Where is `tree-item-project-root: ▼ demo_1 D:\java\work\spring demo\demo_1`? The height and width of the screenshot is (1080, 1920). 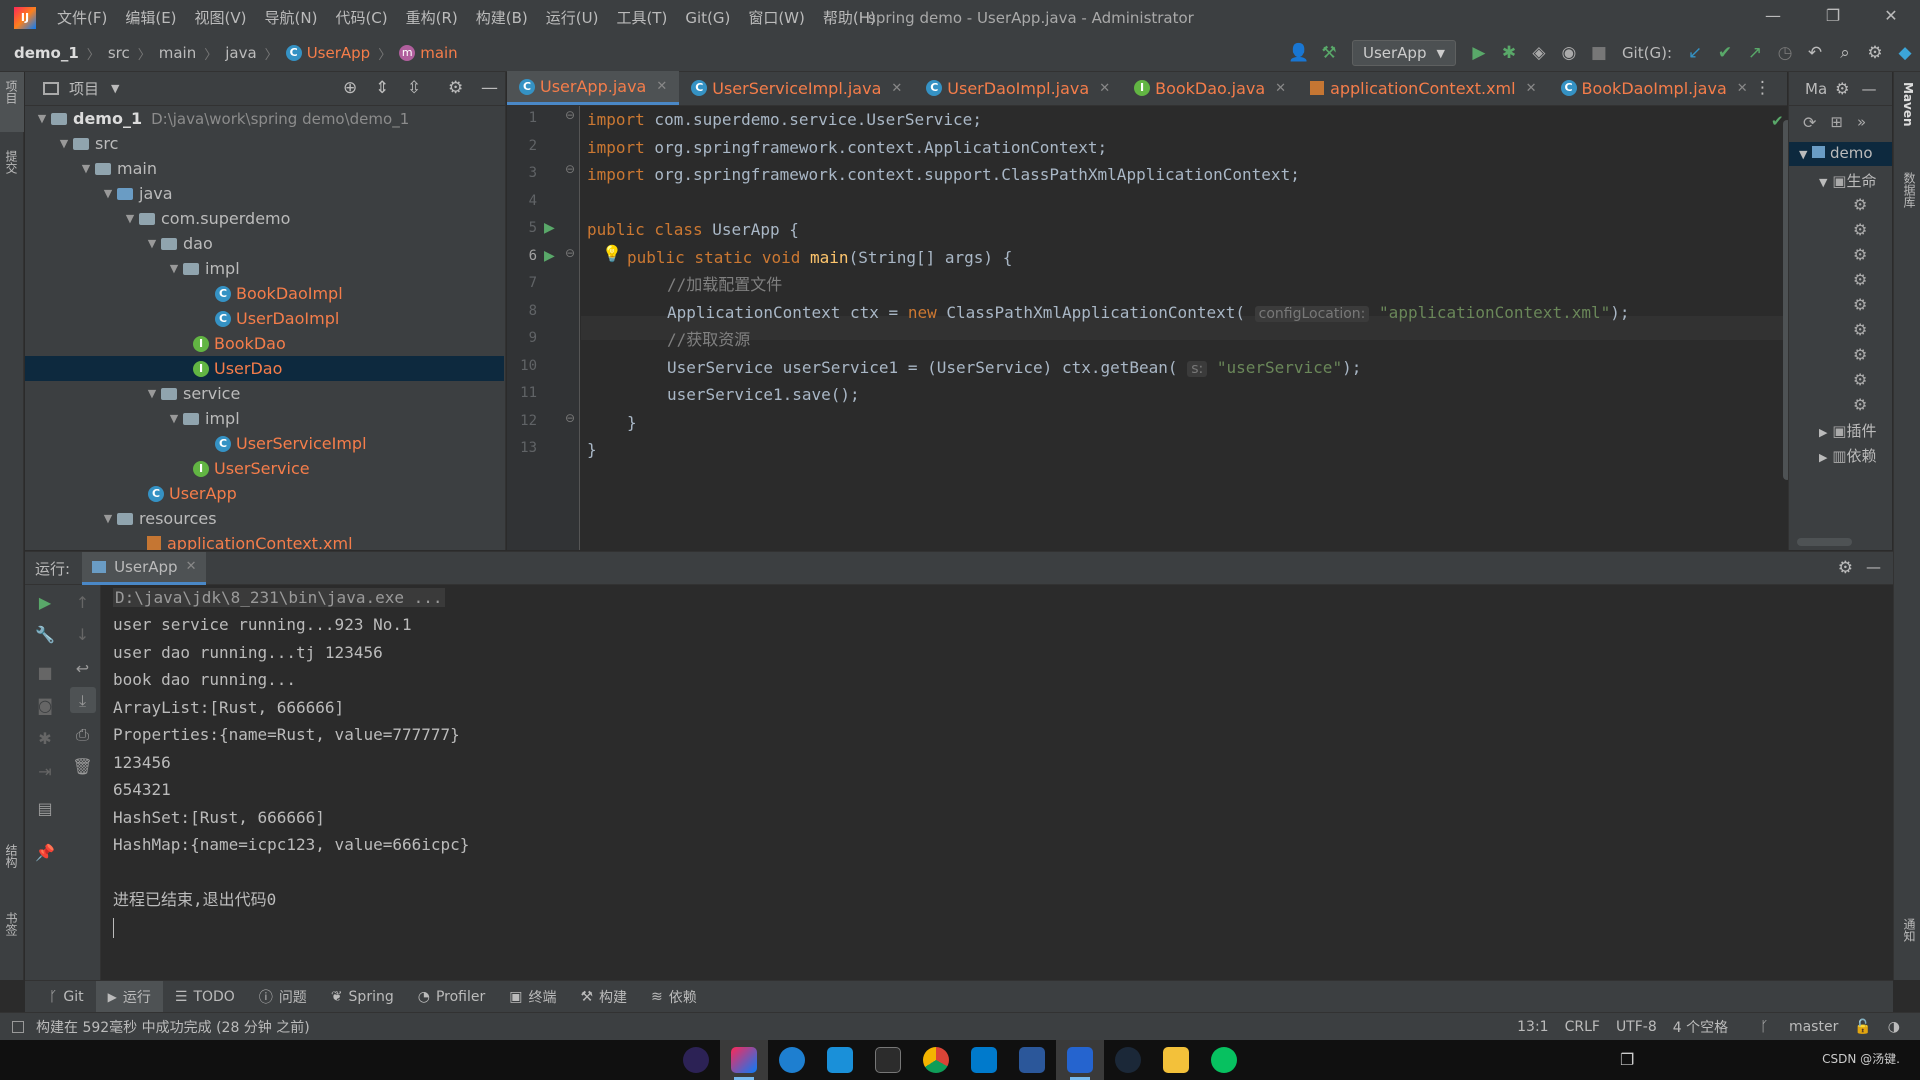 tree-item-project-root: ▼ demo_1 D:\java\work\spring demo\demo_1 is located at coordinates (221, 118).